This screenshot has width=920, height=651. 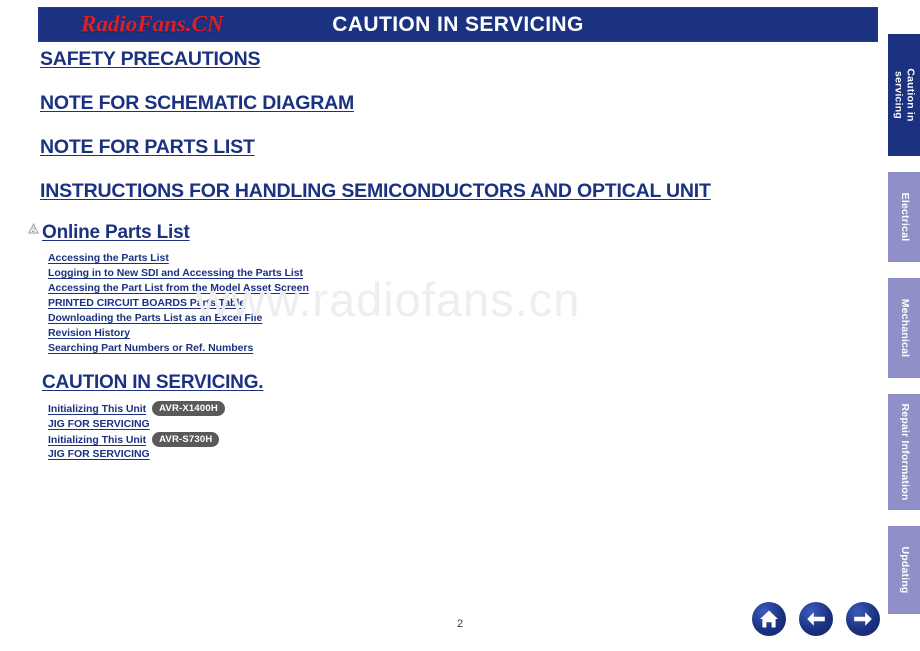 I want to click on previous-page-button, so click(x=816, y=619).